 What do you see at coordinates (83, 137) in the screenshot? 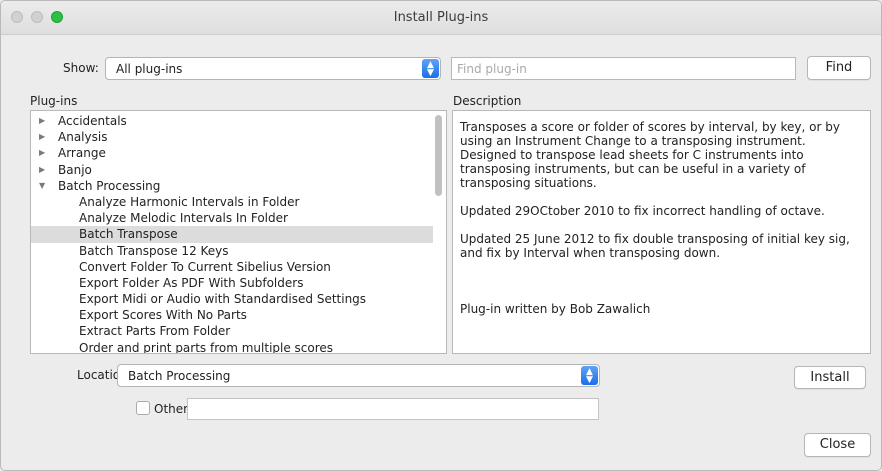
I see `category-label: Analysis` at bounding box center [83, 137].